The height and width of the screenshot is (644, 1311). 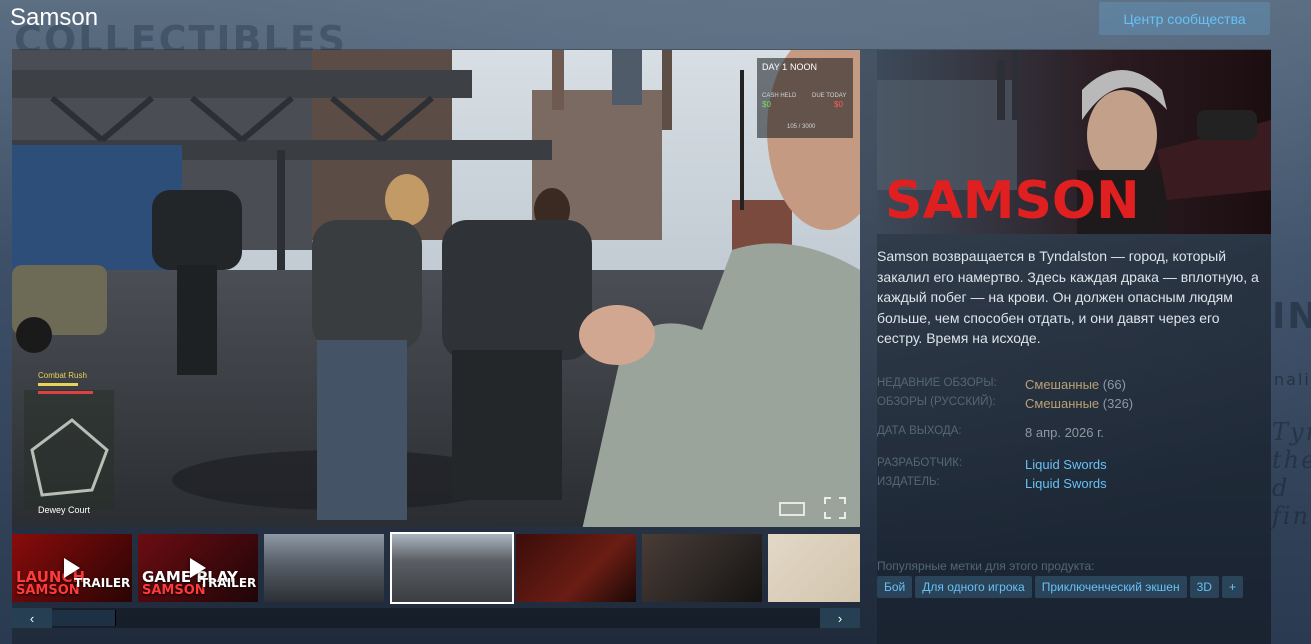 I want to click on publisher-label: ИЗДАТЕЛЬ:, so click(x=908, y=482).